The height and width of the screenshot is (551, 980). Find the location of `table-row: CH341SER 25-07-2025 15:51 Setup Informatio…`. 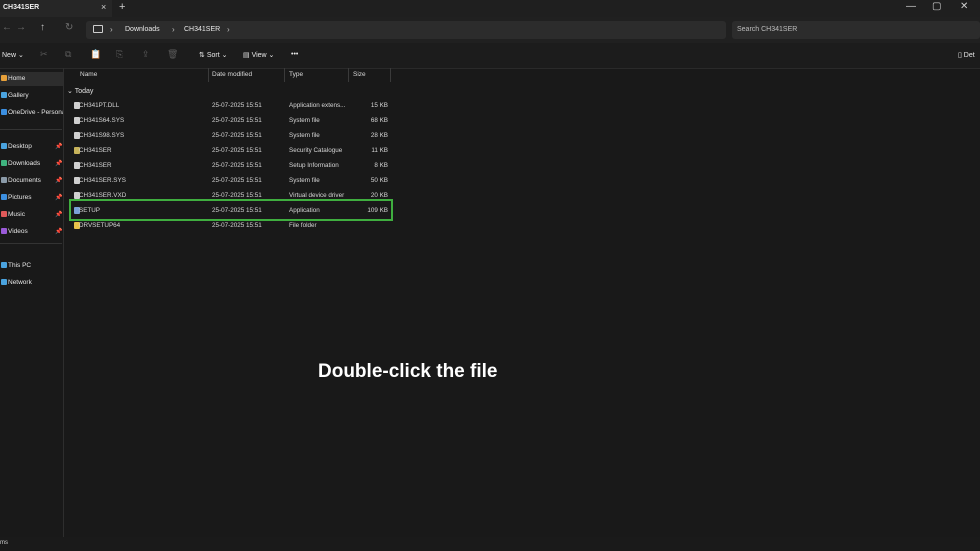

table-row: CH341SER 25-07-2025 15:51 Setup Informatio… is located at coordinates (232, 165).